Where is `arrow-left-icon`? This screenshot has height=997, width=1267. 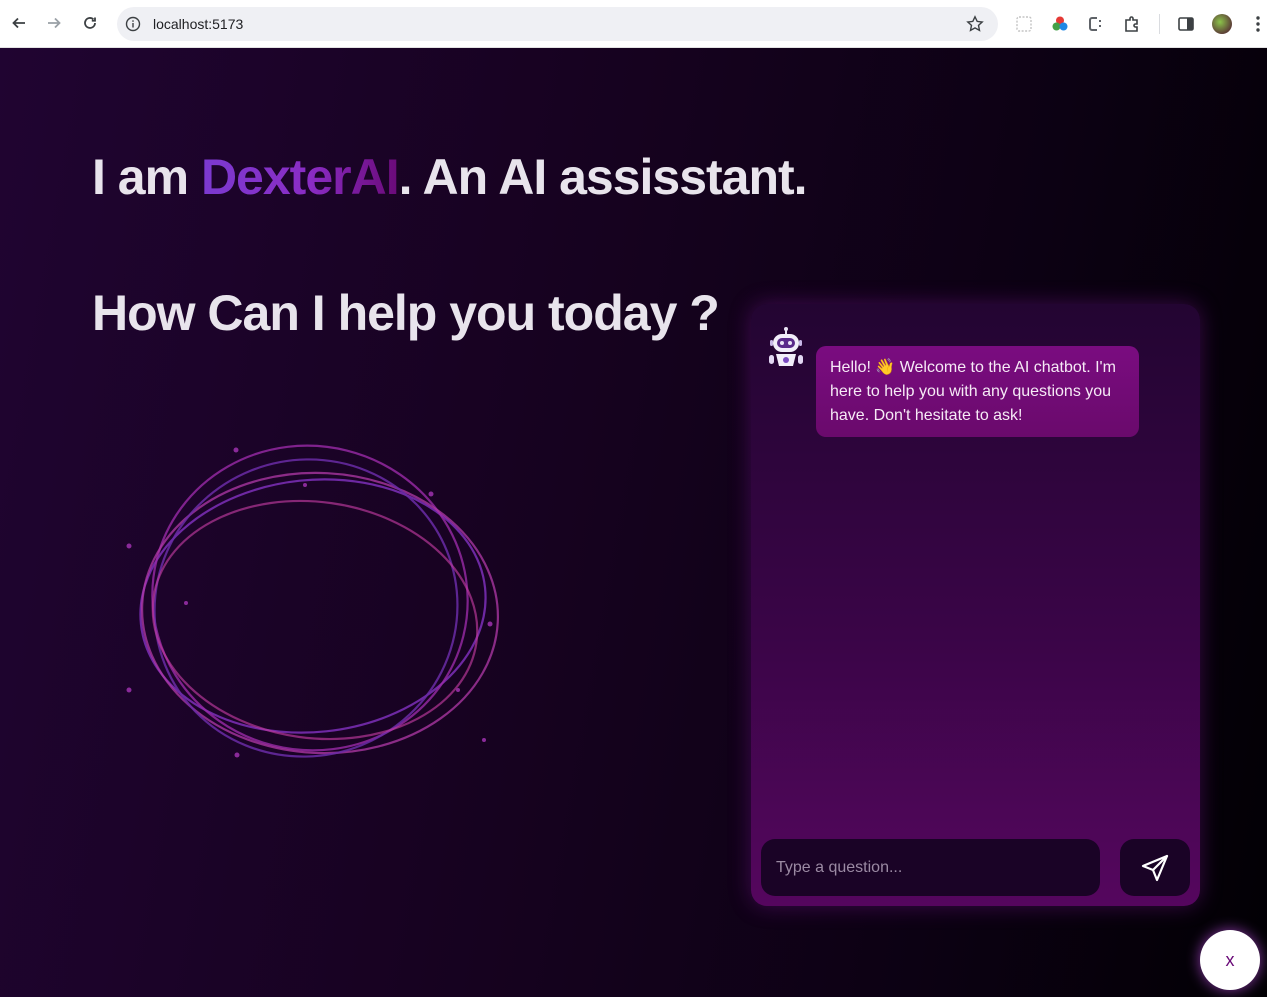 arrow-left-icon is located at coordinates (18, 23).